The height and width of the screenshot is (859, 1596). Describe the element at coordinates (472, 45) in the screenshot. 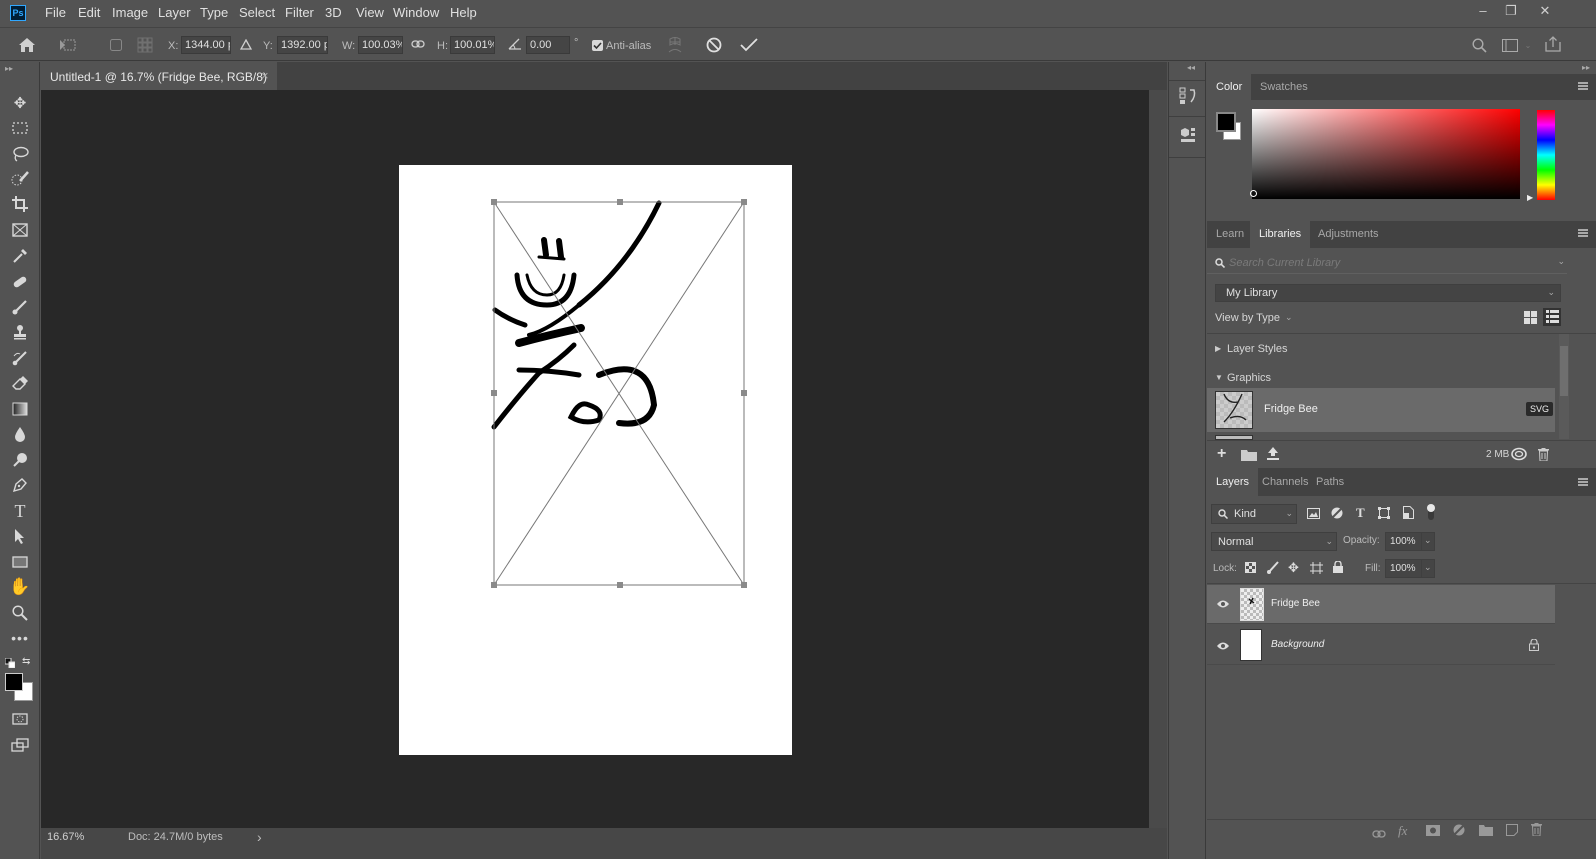

I see `height-field: 100.01%` at that location.